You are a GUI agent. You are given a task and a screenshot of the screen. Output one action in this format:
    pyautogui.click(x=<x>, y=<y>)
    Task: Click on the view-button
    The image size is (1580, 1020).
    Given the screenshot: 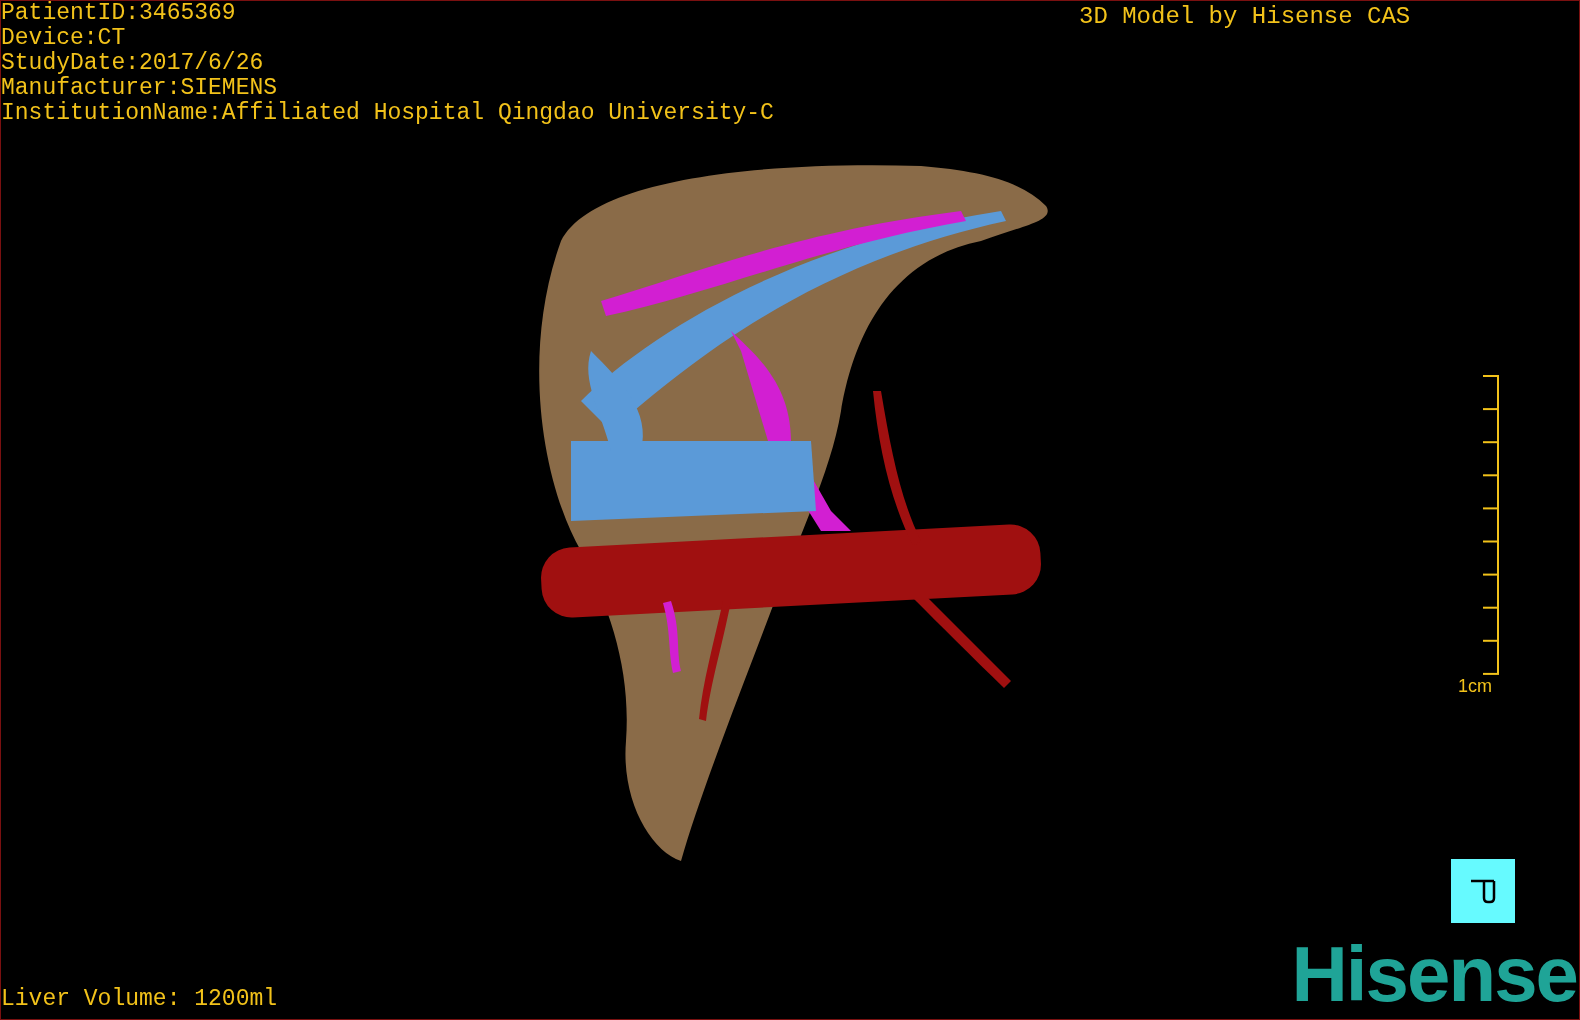 What is the action you would take?
    pyautogui.click(x=1483, y=891)
    